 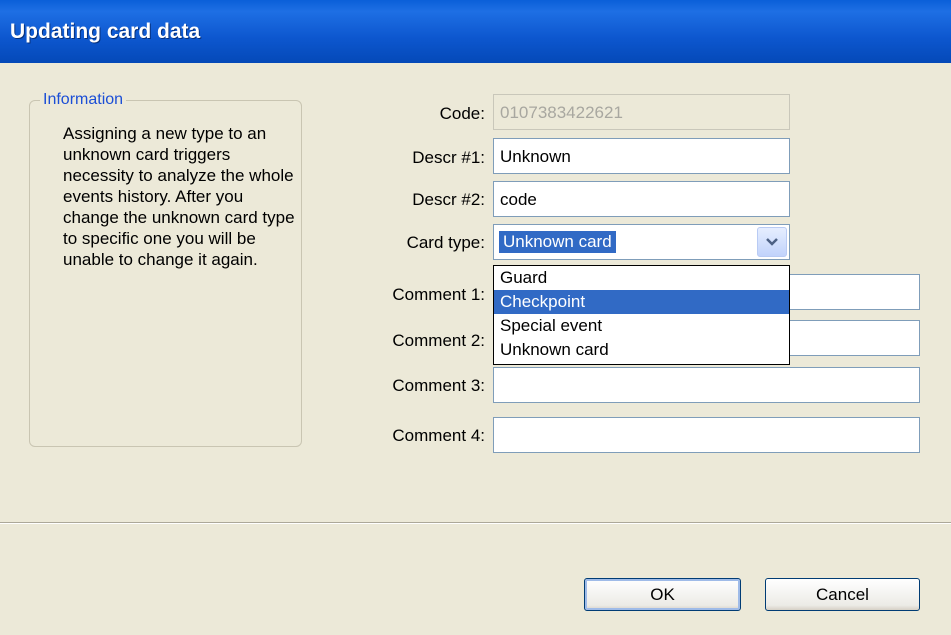 What do you see at coordinates (445, 242) in the screenshot?
I see `card-type-label: Card type:` at bounding box center [445, 242].